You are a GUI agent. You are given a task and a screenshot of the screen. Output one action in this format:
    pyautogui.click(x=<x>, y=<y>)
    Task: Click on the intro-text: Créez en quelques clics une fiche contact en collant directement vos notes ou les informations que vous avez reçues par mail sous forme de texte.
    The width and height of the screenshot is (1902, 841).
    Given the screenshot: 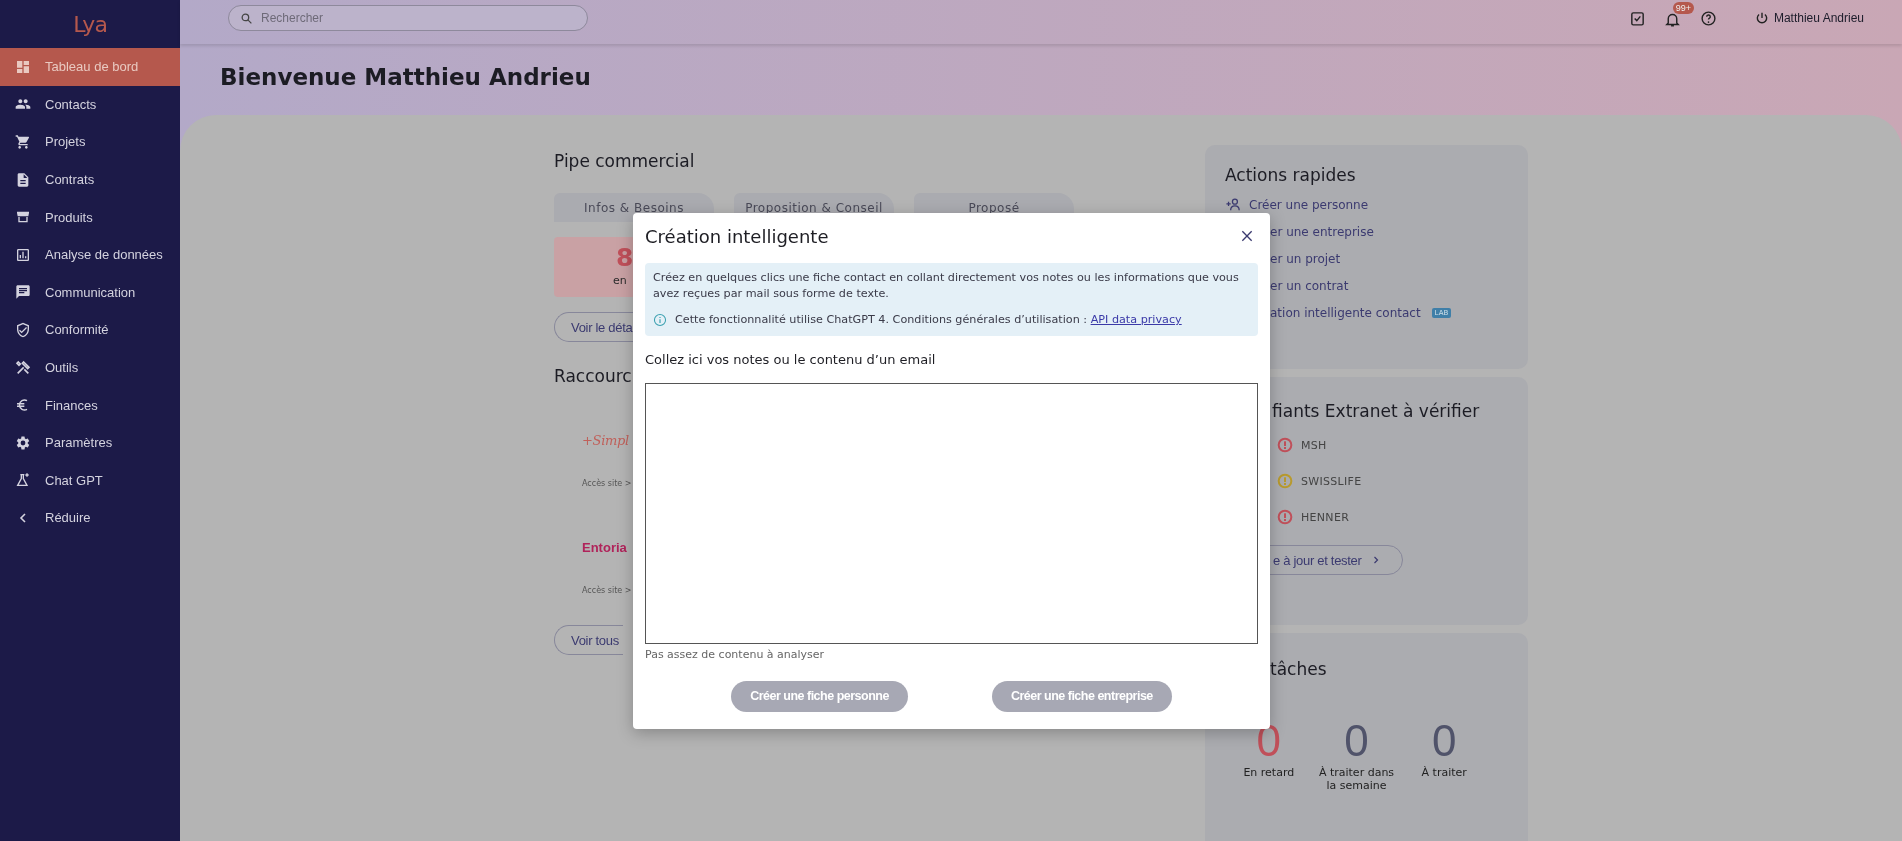 What is the action you would take?
    pyautogui.click(x=946, y=285)
    